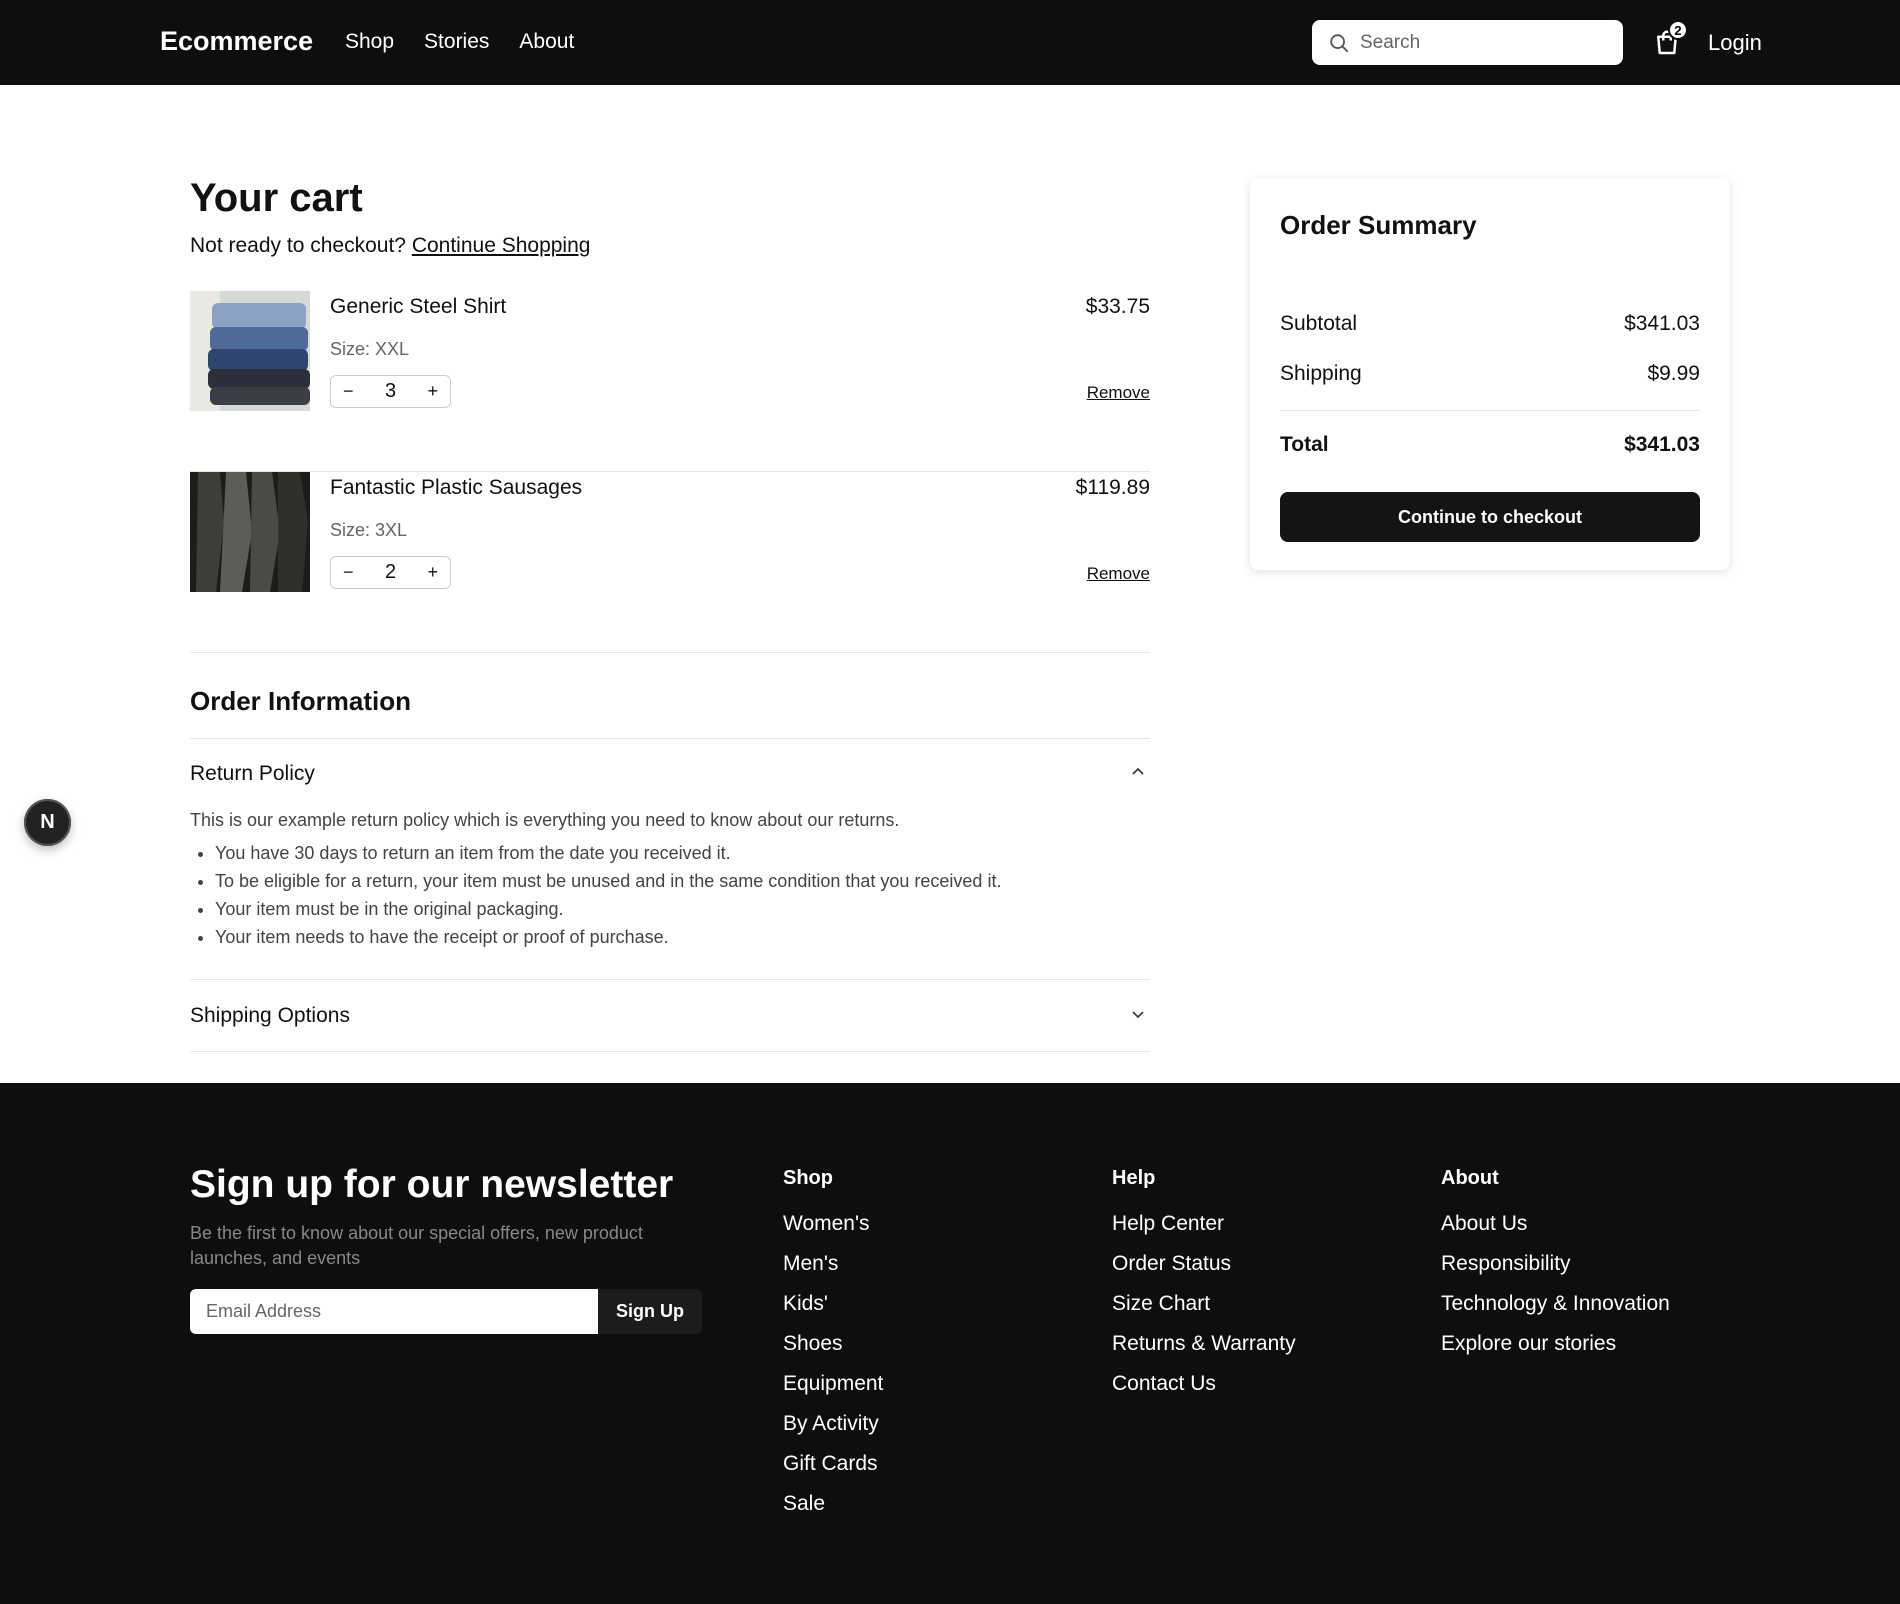 Image resolution: width=1900 pixels, height=1604 pixels. Describe the element at coordinates (1490, 324) in the screenshot. I see `subtotal-row: Subtotal $341.03` at that location.